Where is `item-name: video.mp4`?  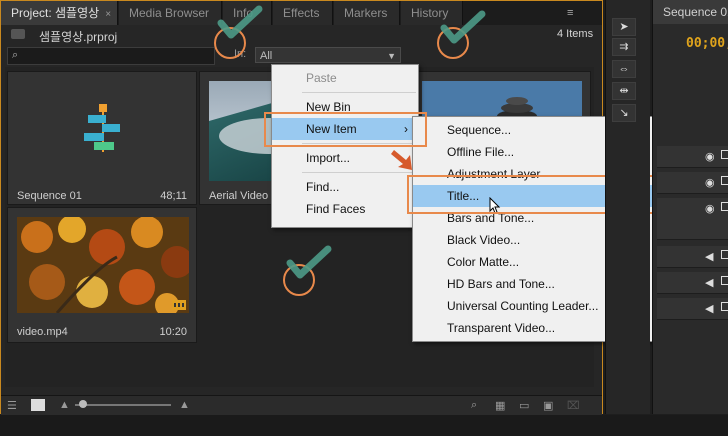 item-name: video.mp4 is located at coordinates (42, 332).